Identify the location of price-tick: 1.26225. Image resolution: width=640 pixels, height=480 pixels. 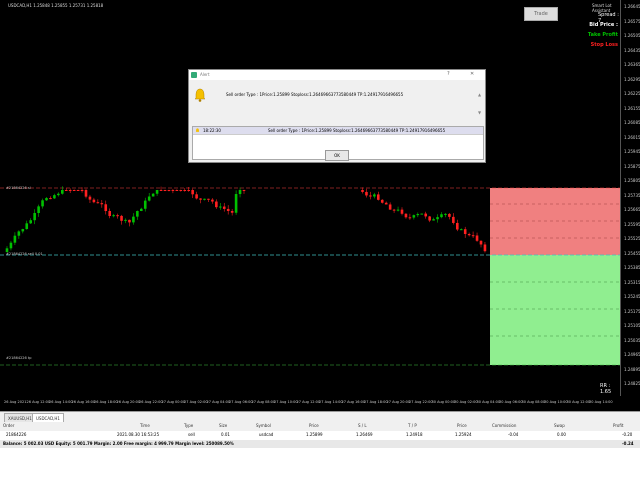
(632, 93).